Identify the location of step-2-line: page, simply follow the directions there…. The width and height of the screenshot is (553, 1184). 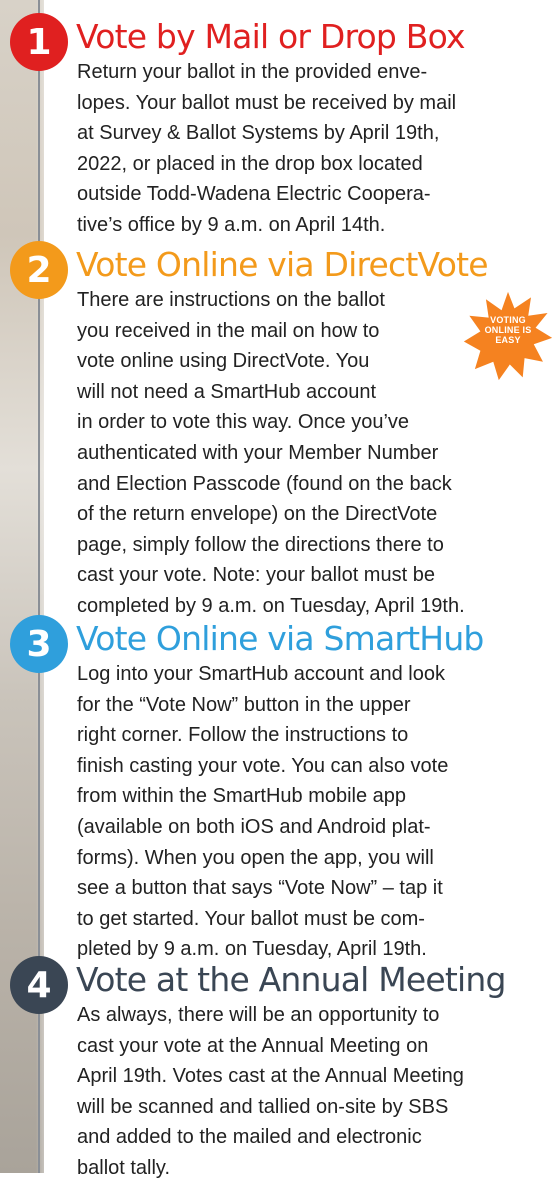
(260, 544).